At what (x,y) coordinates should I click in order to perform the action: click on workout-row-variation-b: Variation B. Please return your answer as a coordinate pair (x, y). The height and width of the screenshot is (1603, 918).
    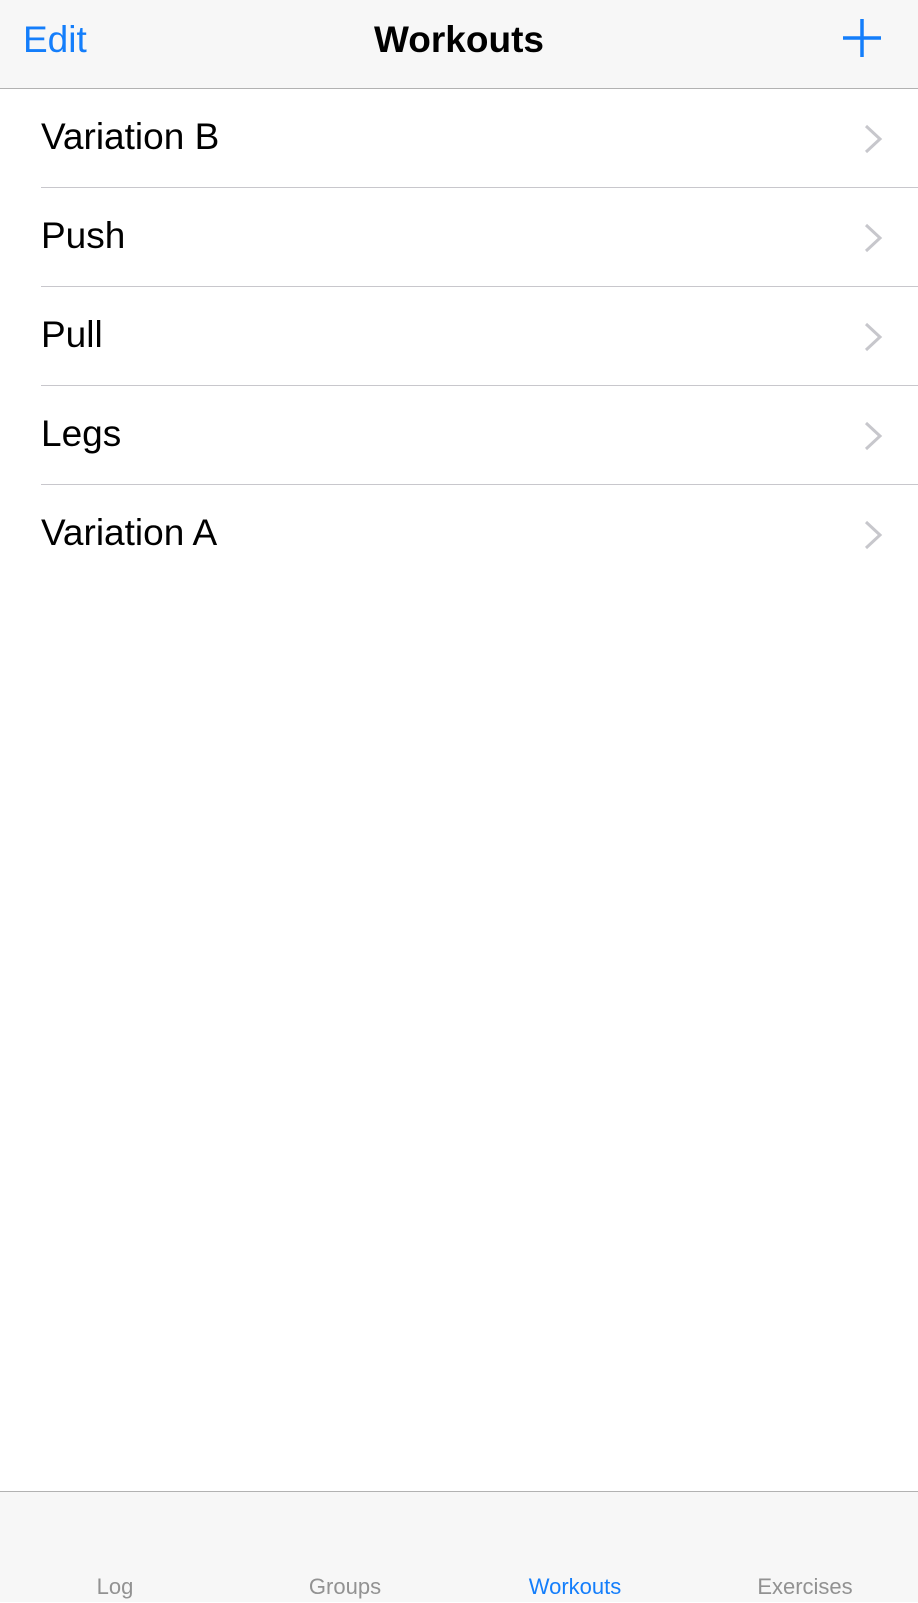
    Looking at the image, I should click on (459, 138).